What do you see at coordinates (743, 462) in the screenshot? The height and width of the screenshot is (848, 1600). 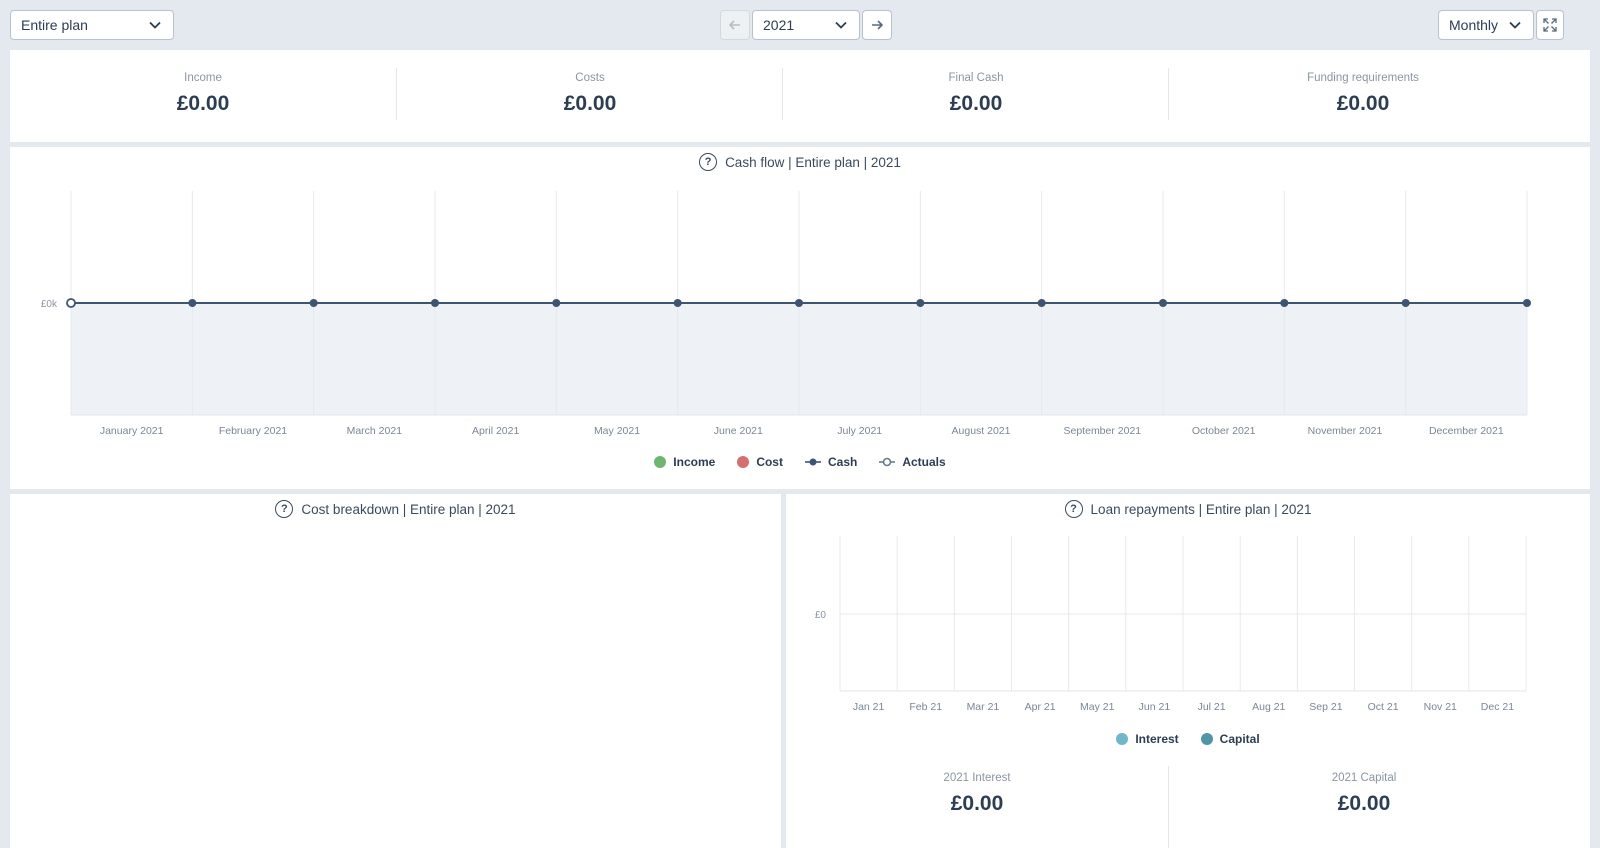 I see `legend-cost-dot` at bounding box center [743, 462].